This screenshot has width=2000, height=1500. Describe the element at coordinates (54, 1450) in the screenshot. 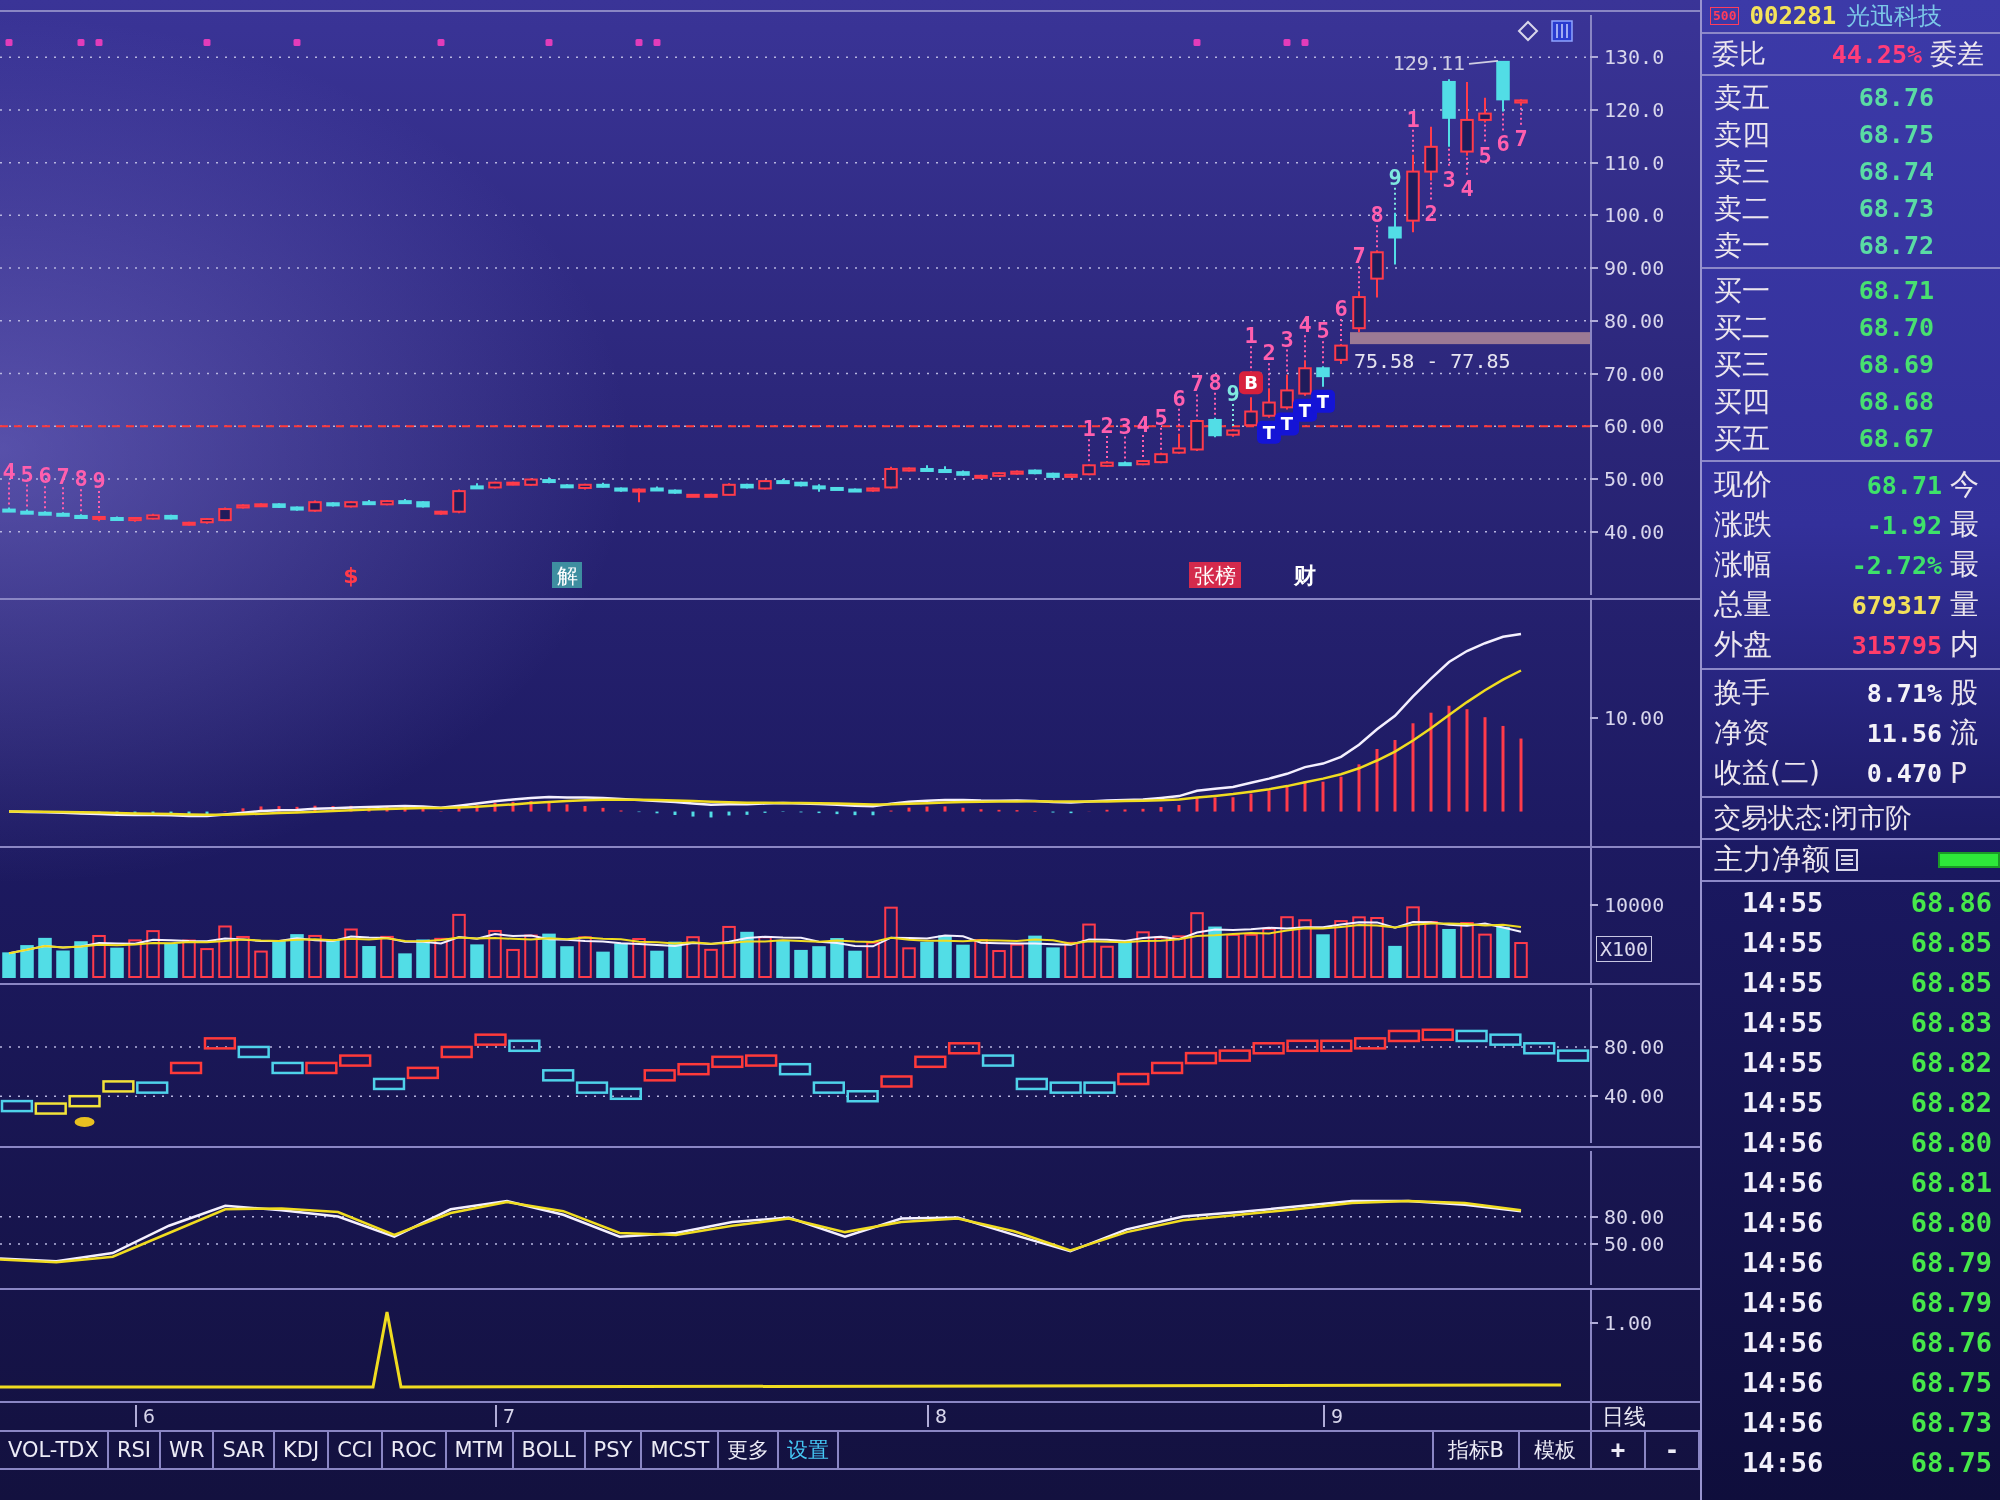

I see `indicator-tab: VOL-TDX` at that location.